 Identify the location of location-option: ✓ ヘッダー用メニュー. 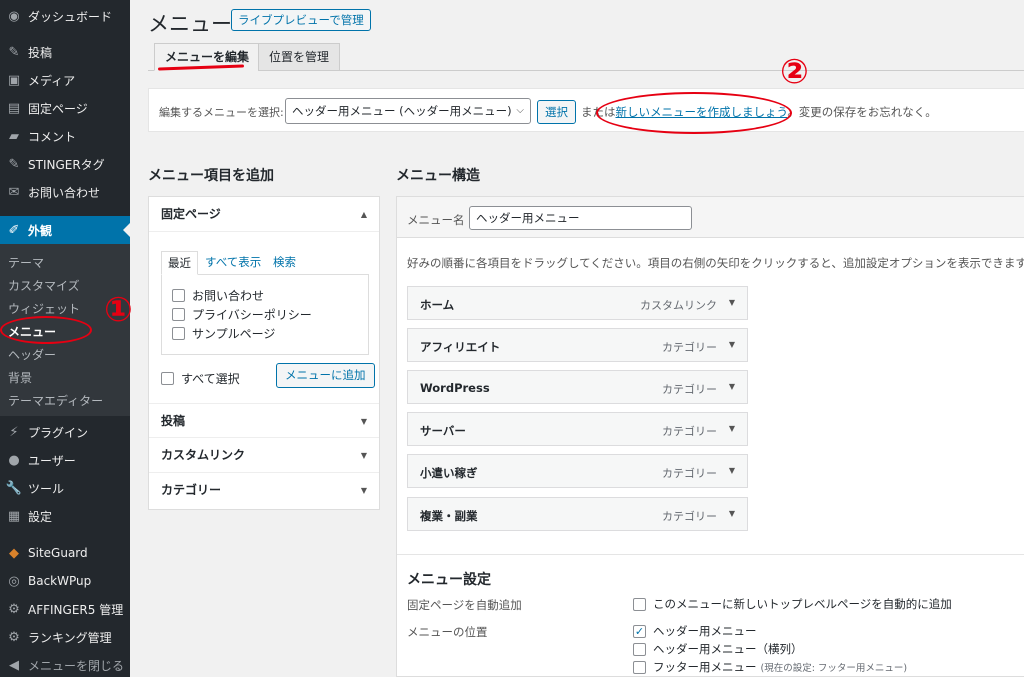
(695, 631).